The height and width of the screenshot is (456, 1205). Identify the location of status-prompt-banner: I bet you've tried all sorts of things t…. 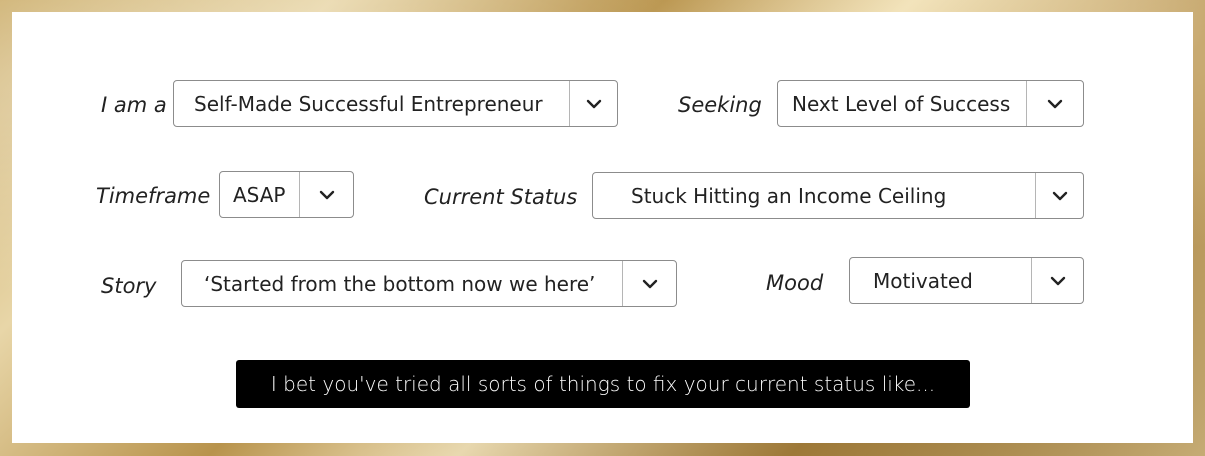
(603, 384).